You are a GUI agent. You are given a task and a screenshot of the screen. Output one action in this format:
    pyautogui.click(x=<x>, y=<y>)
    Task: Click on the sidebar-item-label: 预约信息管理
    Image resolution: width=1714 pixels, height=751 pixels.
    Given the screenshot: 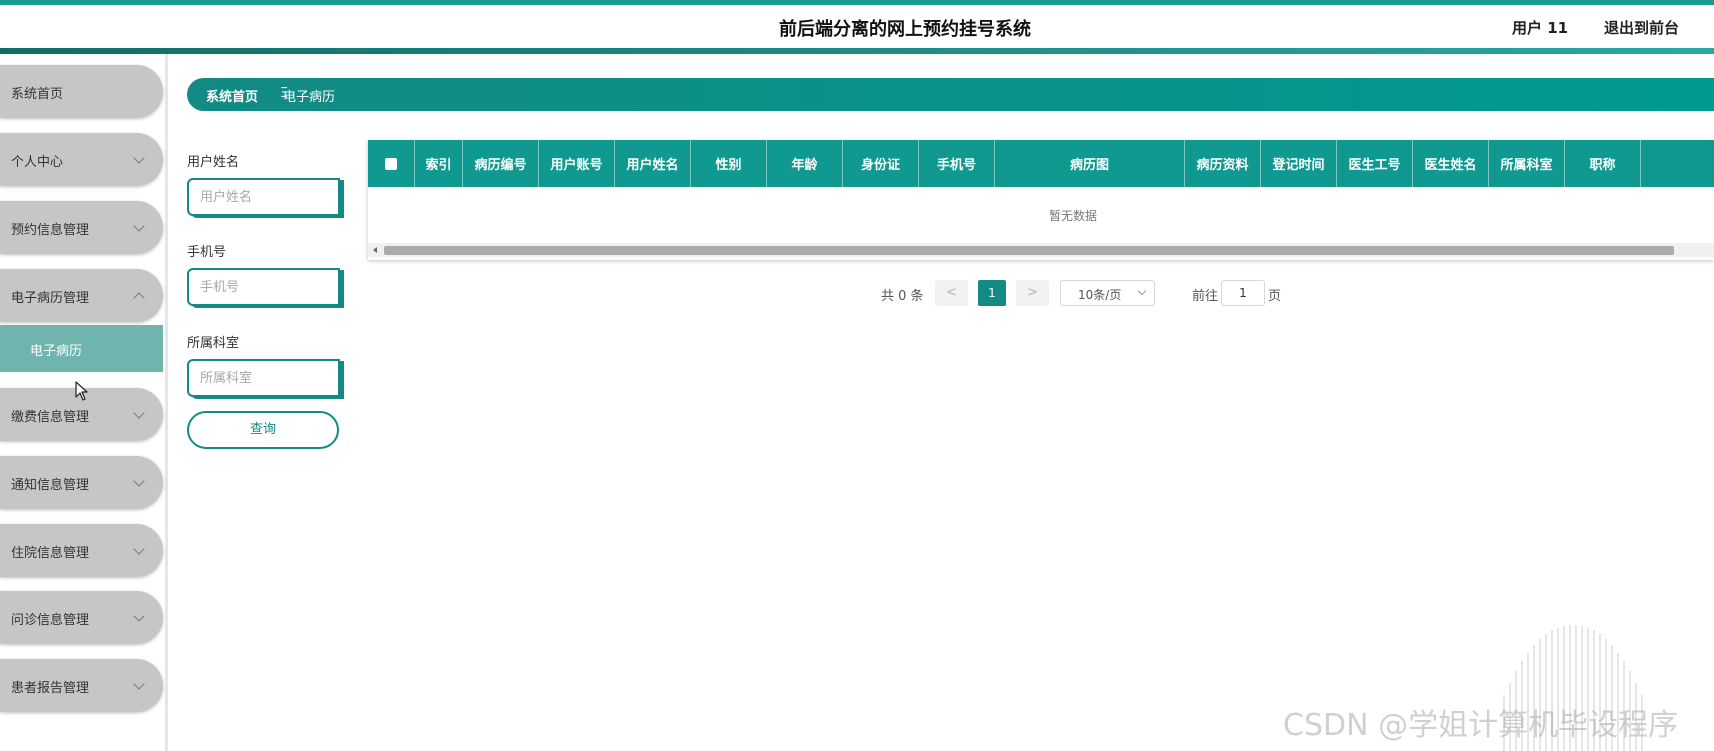 What is the action you would take?
    pyautogui.click(x=50, y=230)
    